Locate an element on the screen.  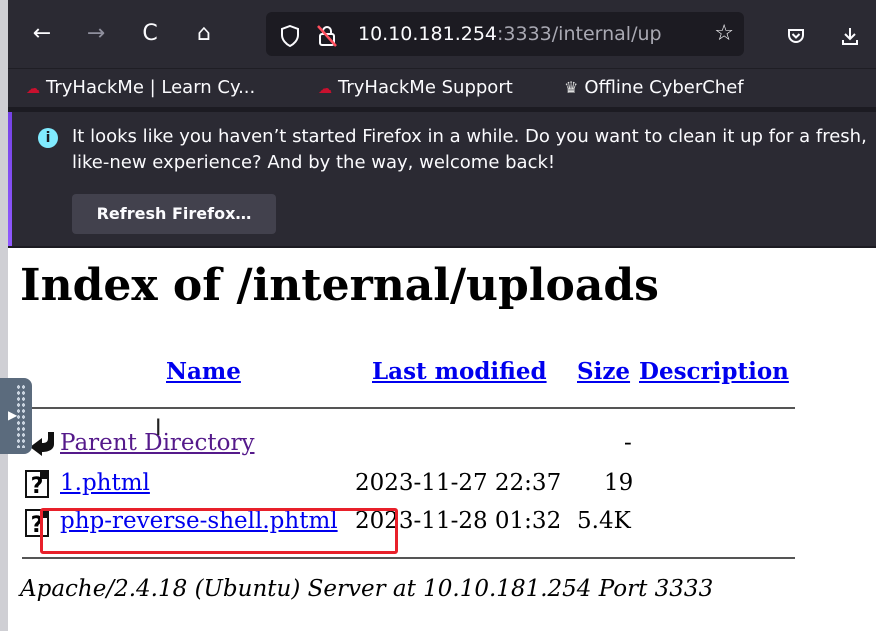
home-button: ⌂ is located at coordinates (204, 34).